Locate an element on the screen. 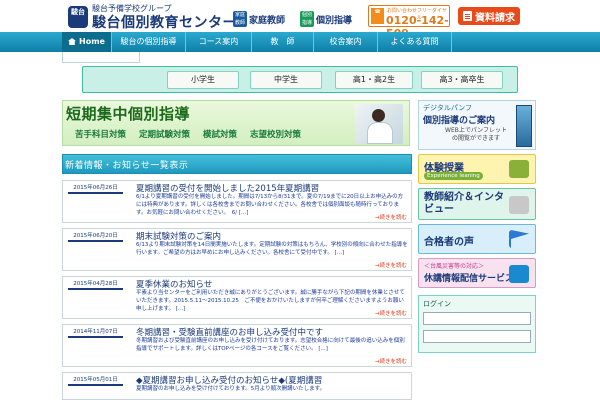 This screenshot has height=400, width=600. contact-phone: ☎ お問い合わせ フリーダイヤル 0120-142-509 is located at coordinates (409, 22).